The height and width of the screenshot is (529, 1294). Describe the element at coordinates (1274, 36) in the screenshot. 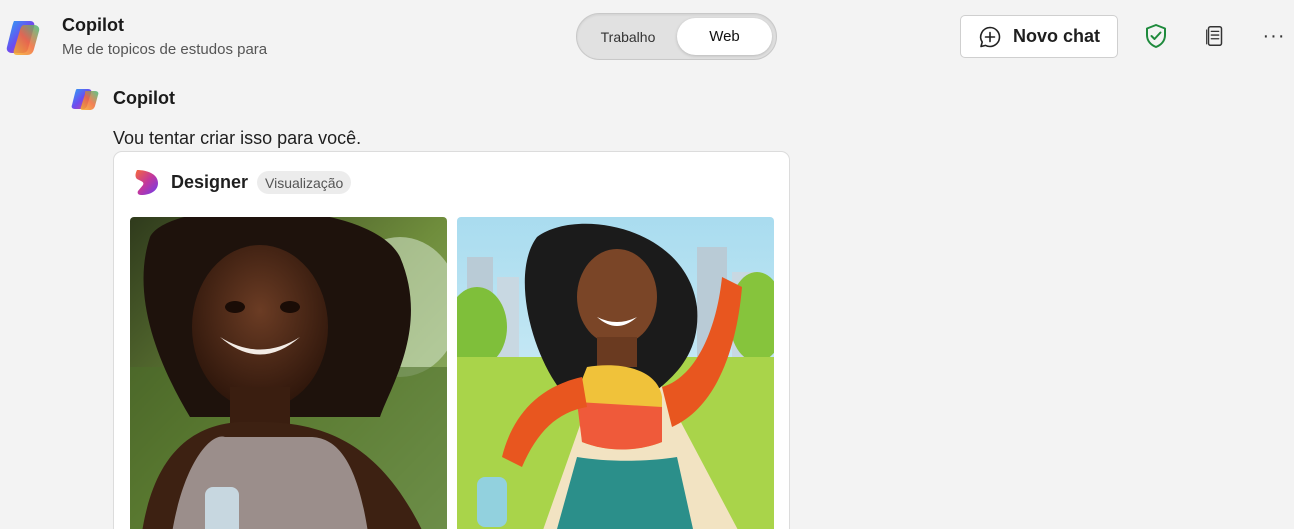

I see `more-options-icon: ···` at that location.